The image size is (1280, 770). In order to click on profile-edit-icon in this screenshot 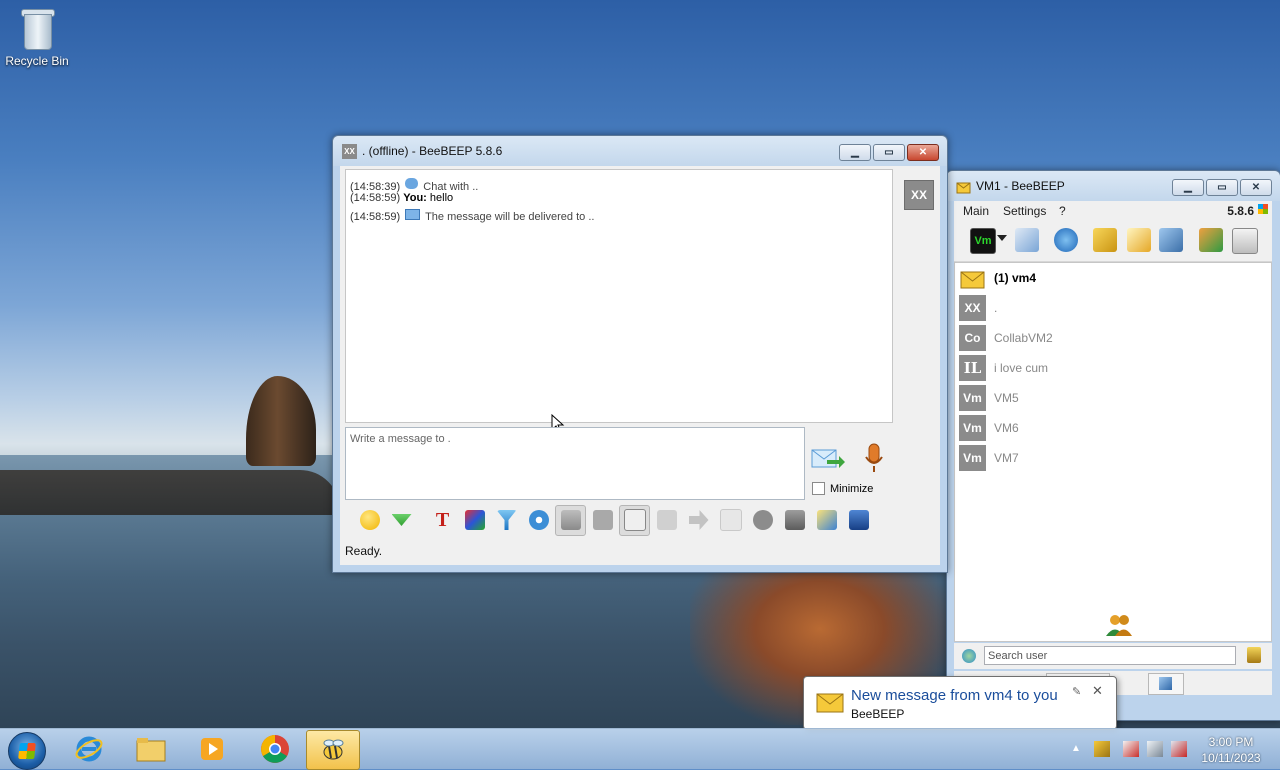, I will do `click(1027, 240)`.